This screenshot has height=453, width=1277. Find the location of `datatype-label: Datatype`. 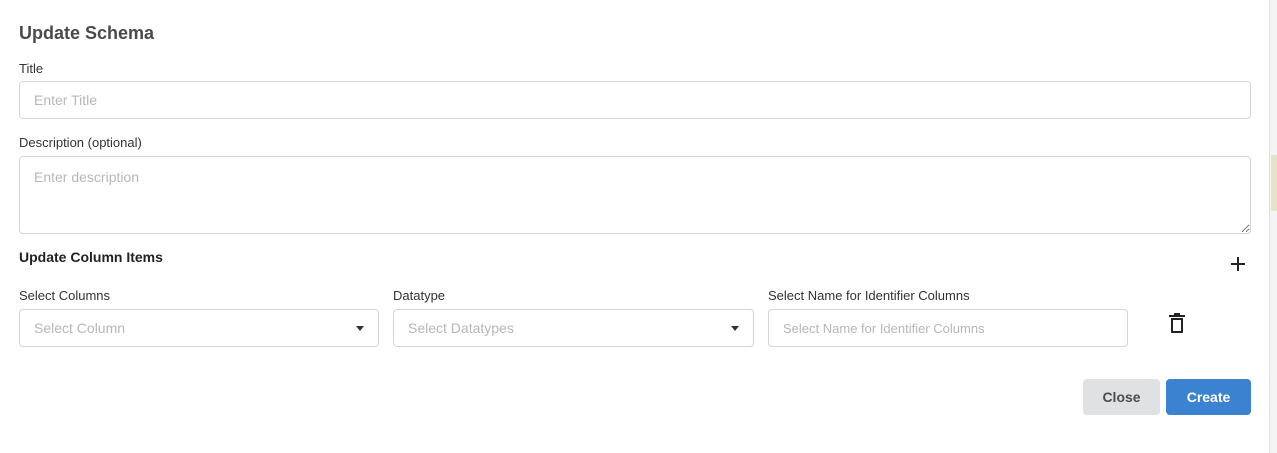

datatype-label: Datatype is located at coordinates (419, 295).